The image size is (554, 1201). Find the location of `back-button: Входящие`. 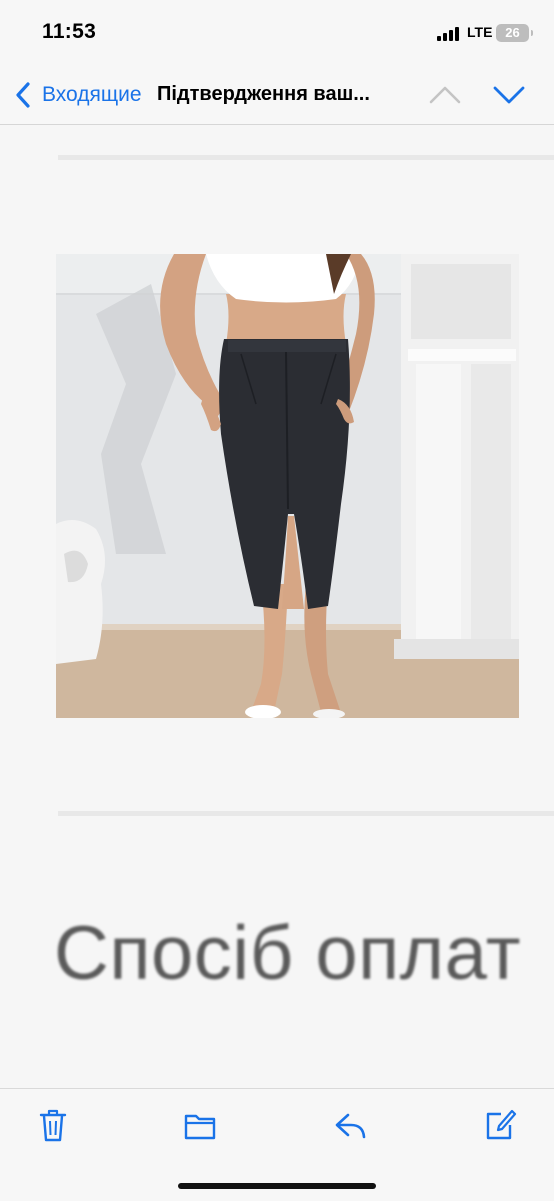

back-button: Входящие is located at coordinates (78, 95).